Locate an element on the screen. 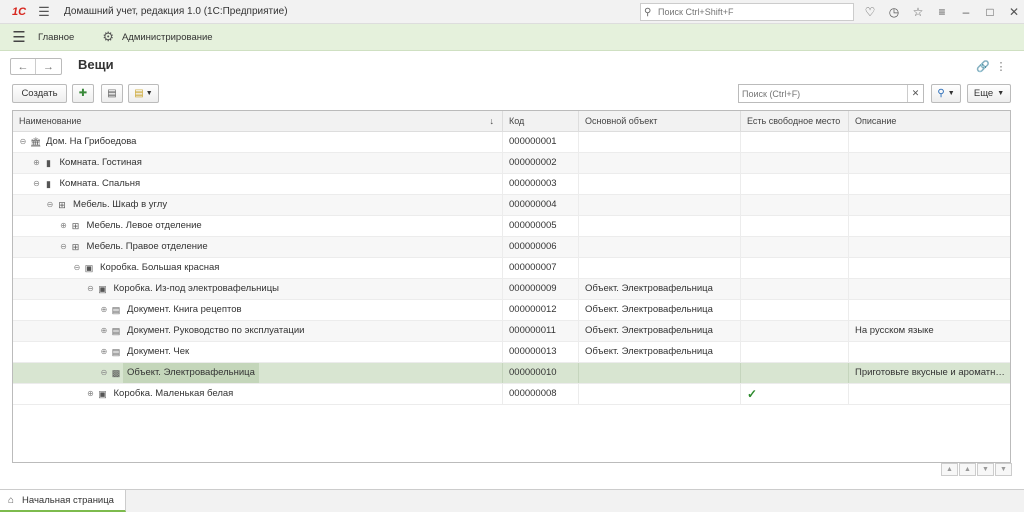 This screenshot has height=512, width=1024. cell-name: ⊕ ▤ Документ. Чек is located at coordinates (258, 352).